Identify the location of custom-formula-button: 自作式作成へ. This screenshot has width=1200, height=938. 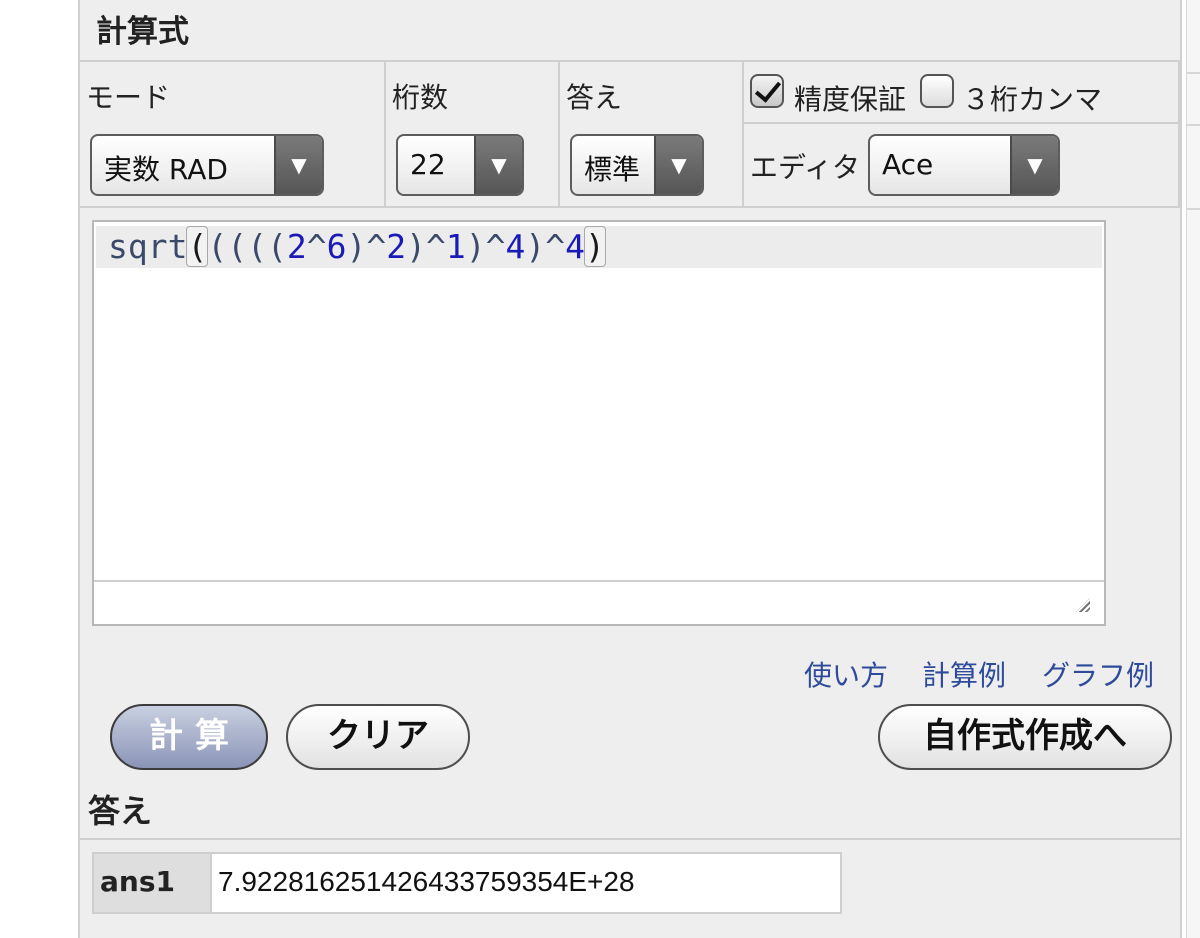
(1025, 737).